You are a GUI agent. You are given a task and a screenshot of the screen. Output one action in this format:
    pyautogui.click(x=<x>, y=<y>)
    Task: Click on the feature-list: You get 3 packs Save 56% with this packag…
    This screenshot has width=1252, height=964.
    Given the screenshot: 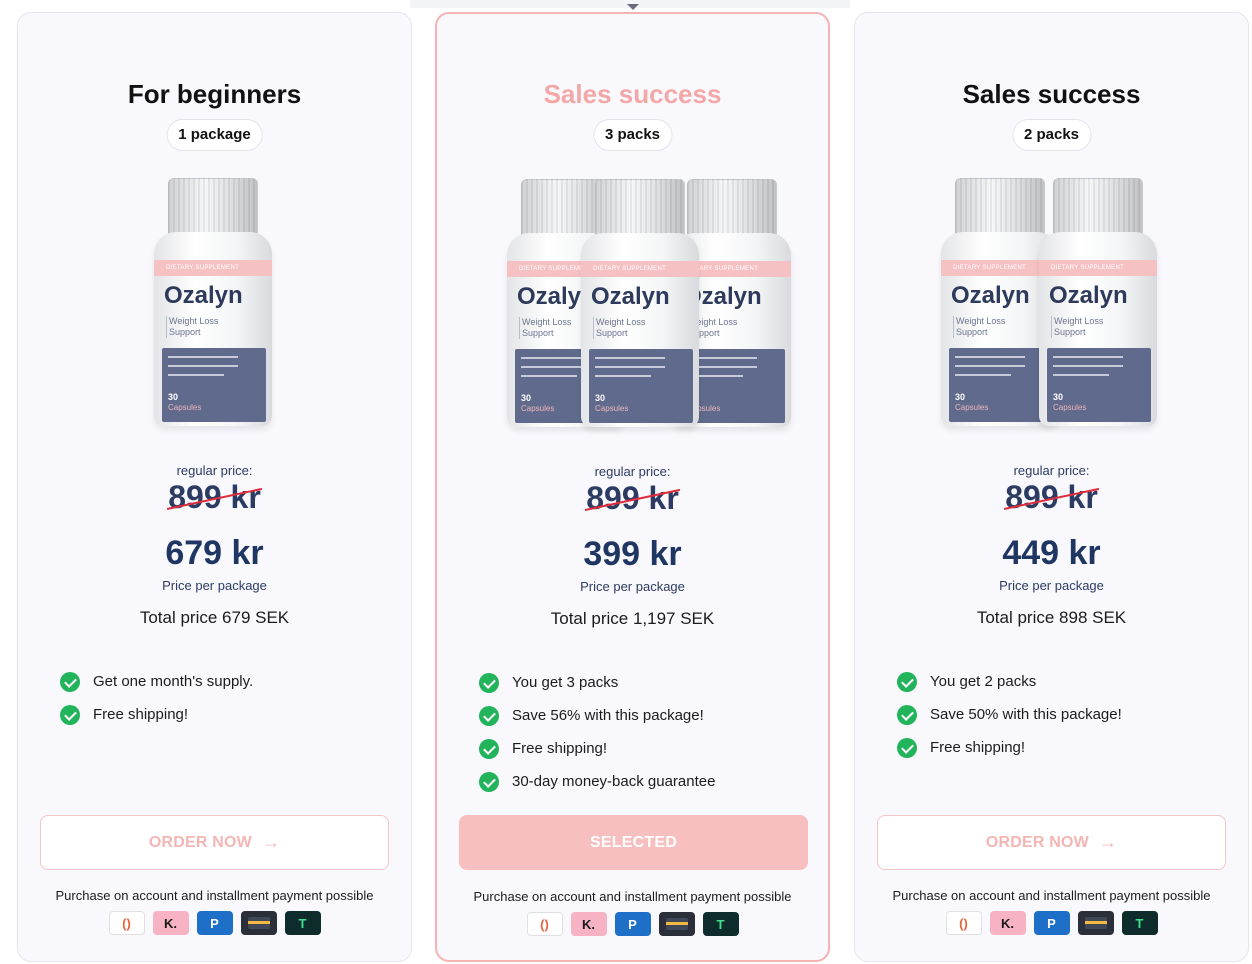 What is the action you would take?
    pyautogui.click(x=597, y=732)
    